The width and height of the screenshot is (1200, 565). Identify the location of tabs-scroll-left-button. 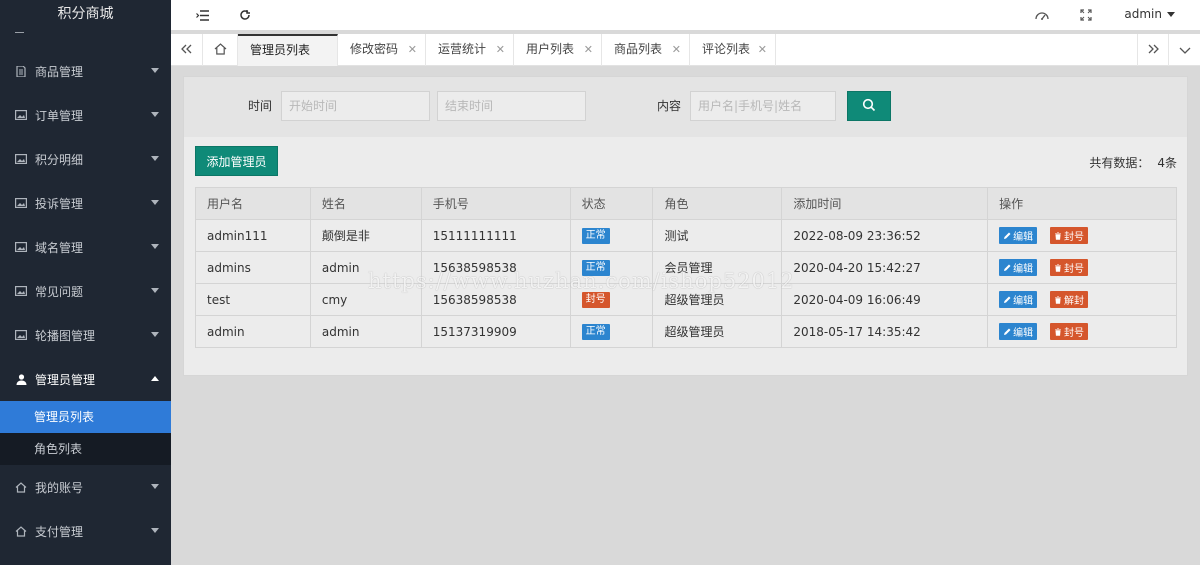
(187, 50).